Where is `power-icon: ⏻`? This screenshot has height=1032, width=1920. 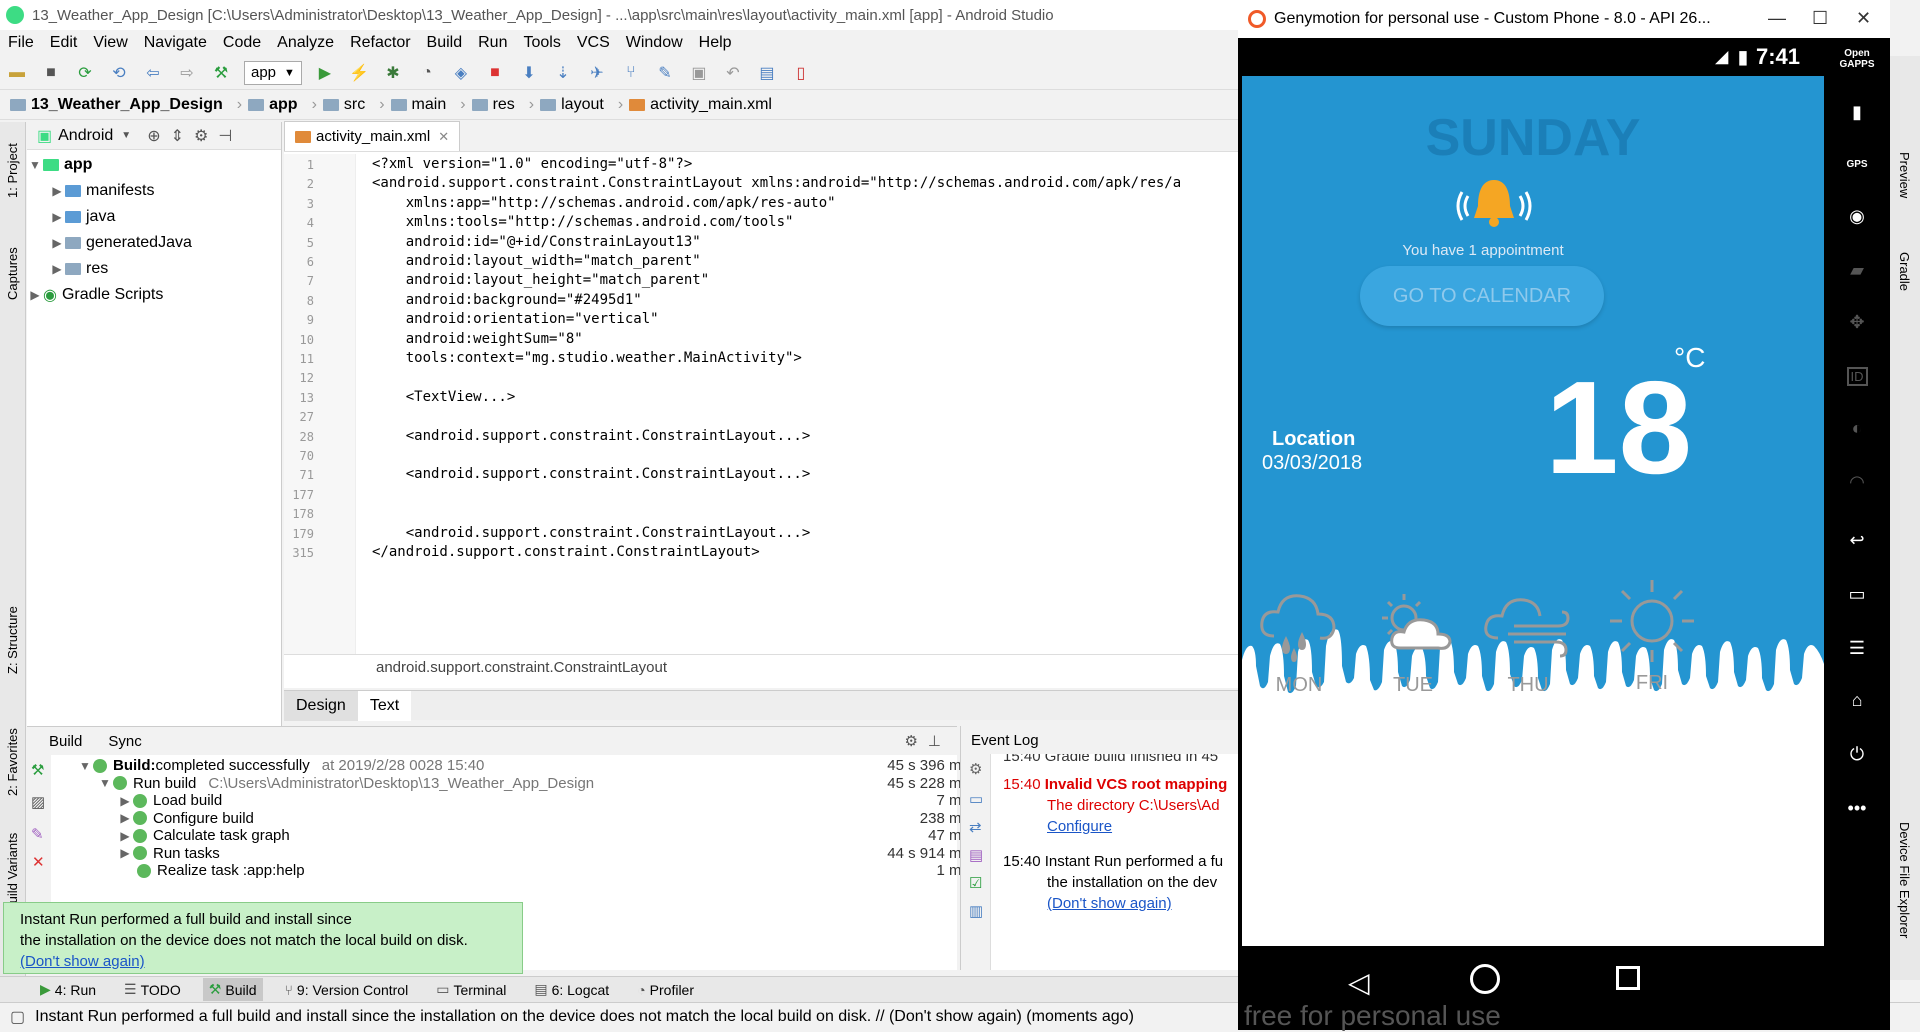
power-icon: ⏻ is located at coordinates (1857, 754).